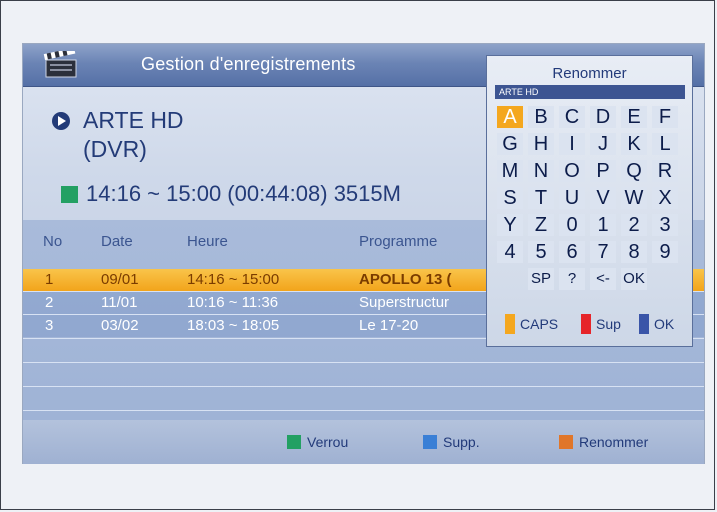 The width and height of the screenshot is (717, 512). Describe the element at coordinates (120, 279) in the screenshot. I see `row-date: 09/01` at that location.